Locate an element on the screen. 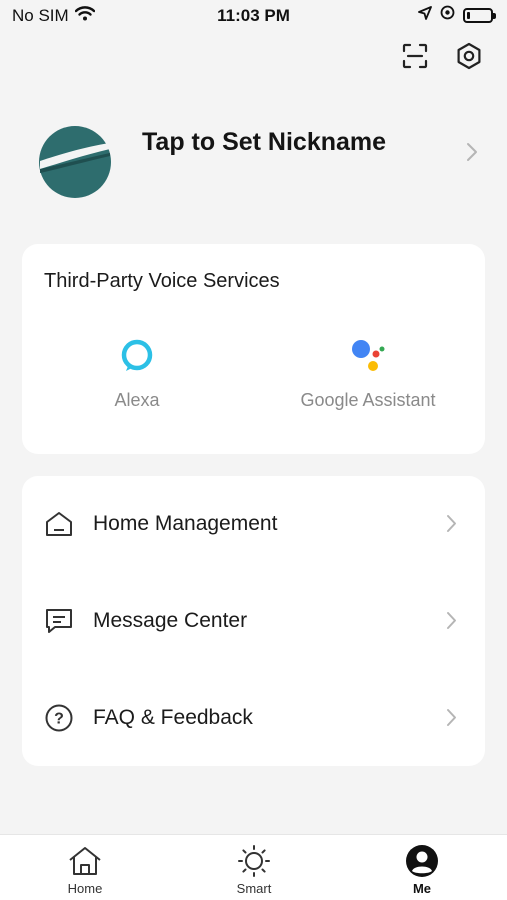 This screenshot has width=507, height=900. home-tab-icon is located at coordinates (85, 861).